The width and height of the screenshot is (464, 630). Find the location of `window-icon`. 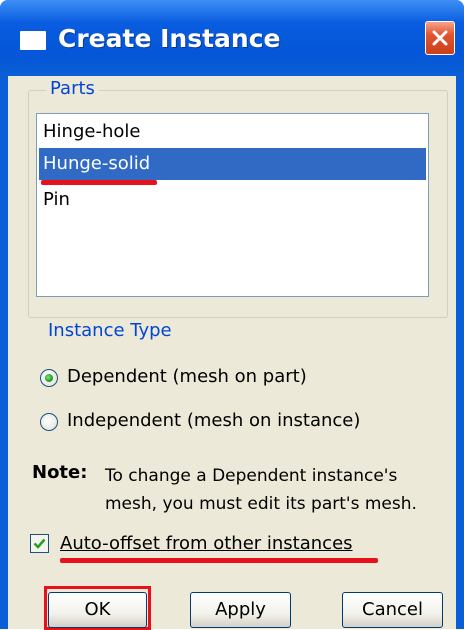

window-icon is located at coordinates (33, 40).